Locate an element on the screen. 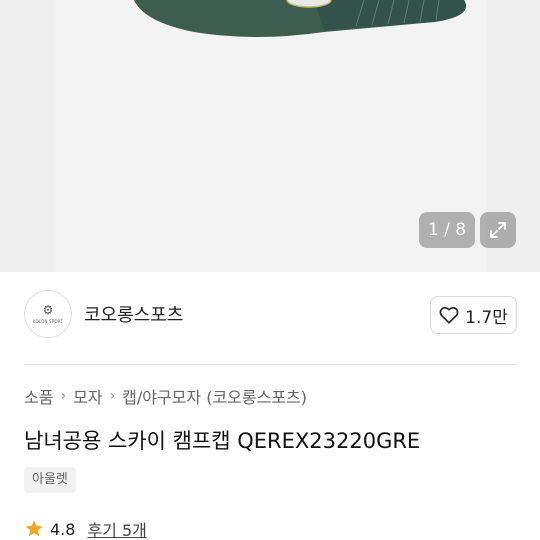  outlet-badge: 아울렛 is located at coordinates (50, 480).